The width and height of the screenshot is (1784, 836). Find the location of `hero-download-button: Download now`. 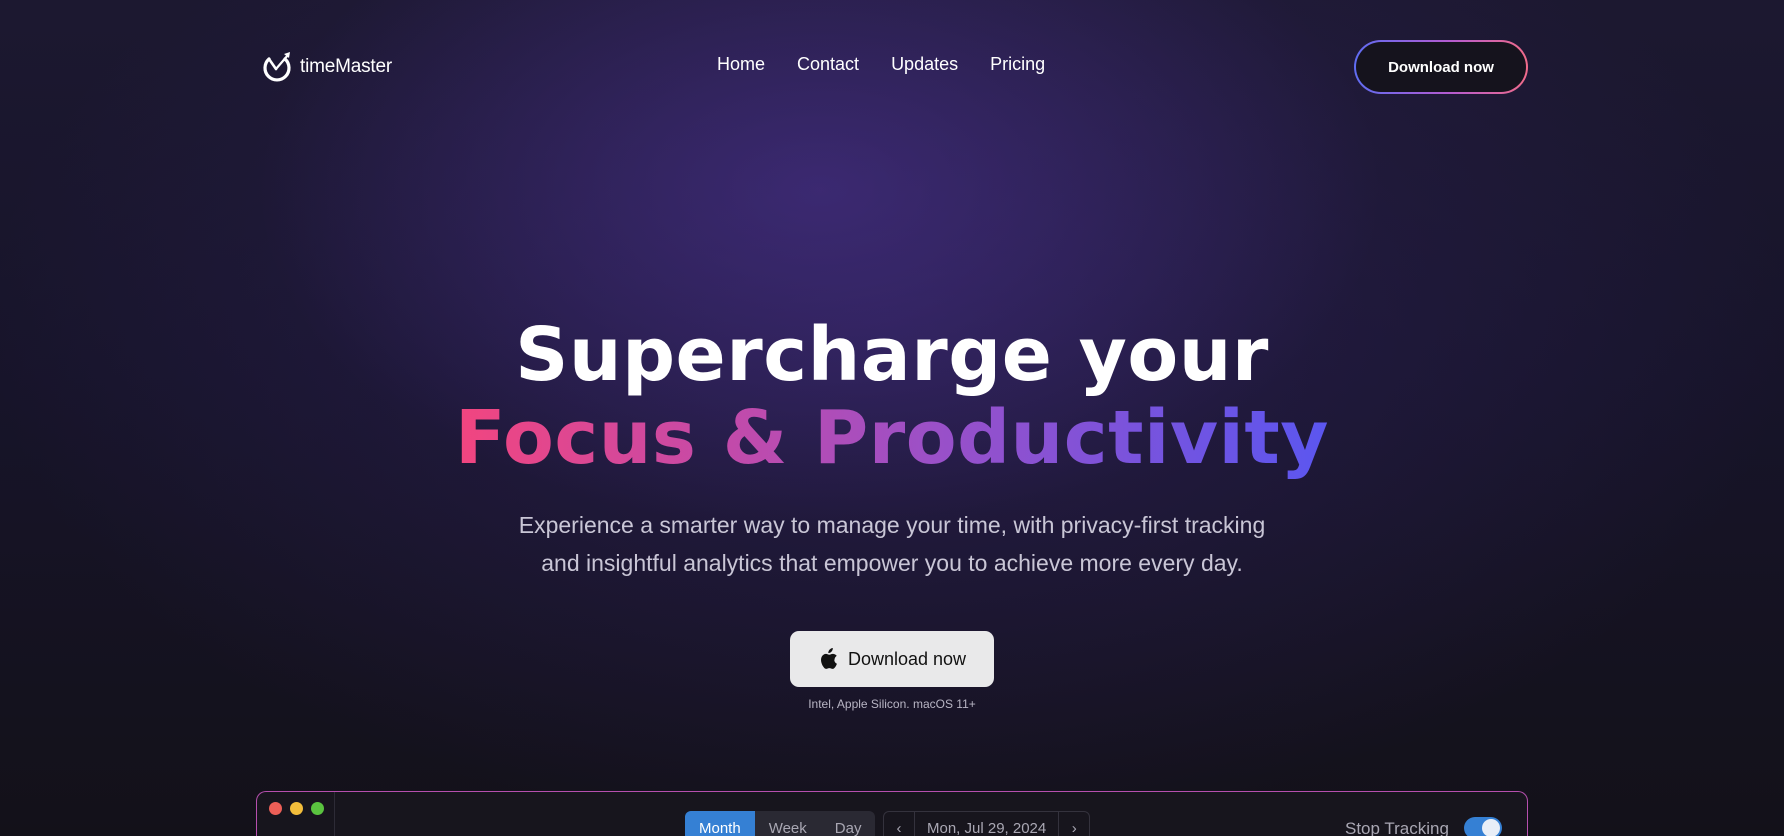

hero-download-button: Download now is located at coordinates (892, 659).